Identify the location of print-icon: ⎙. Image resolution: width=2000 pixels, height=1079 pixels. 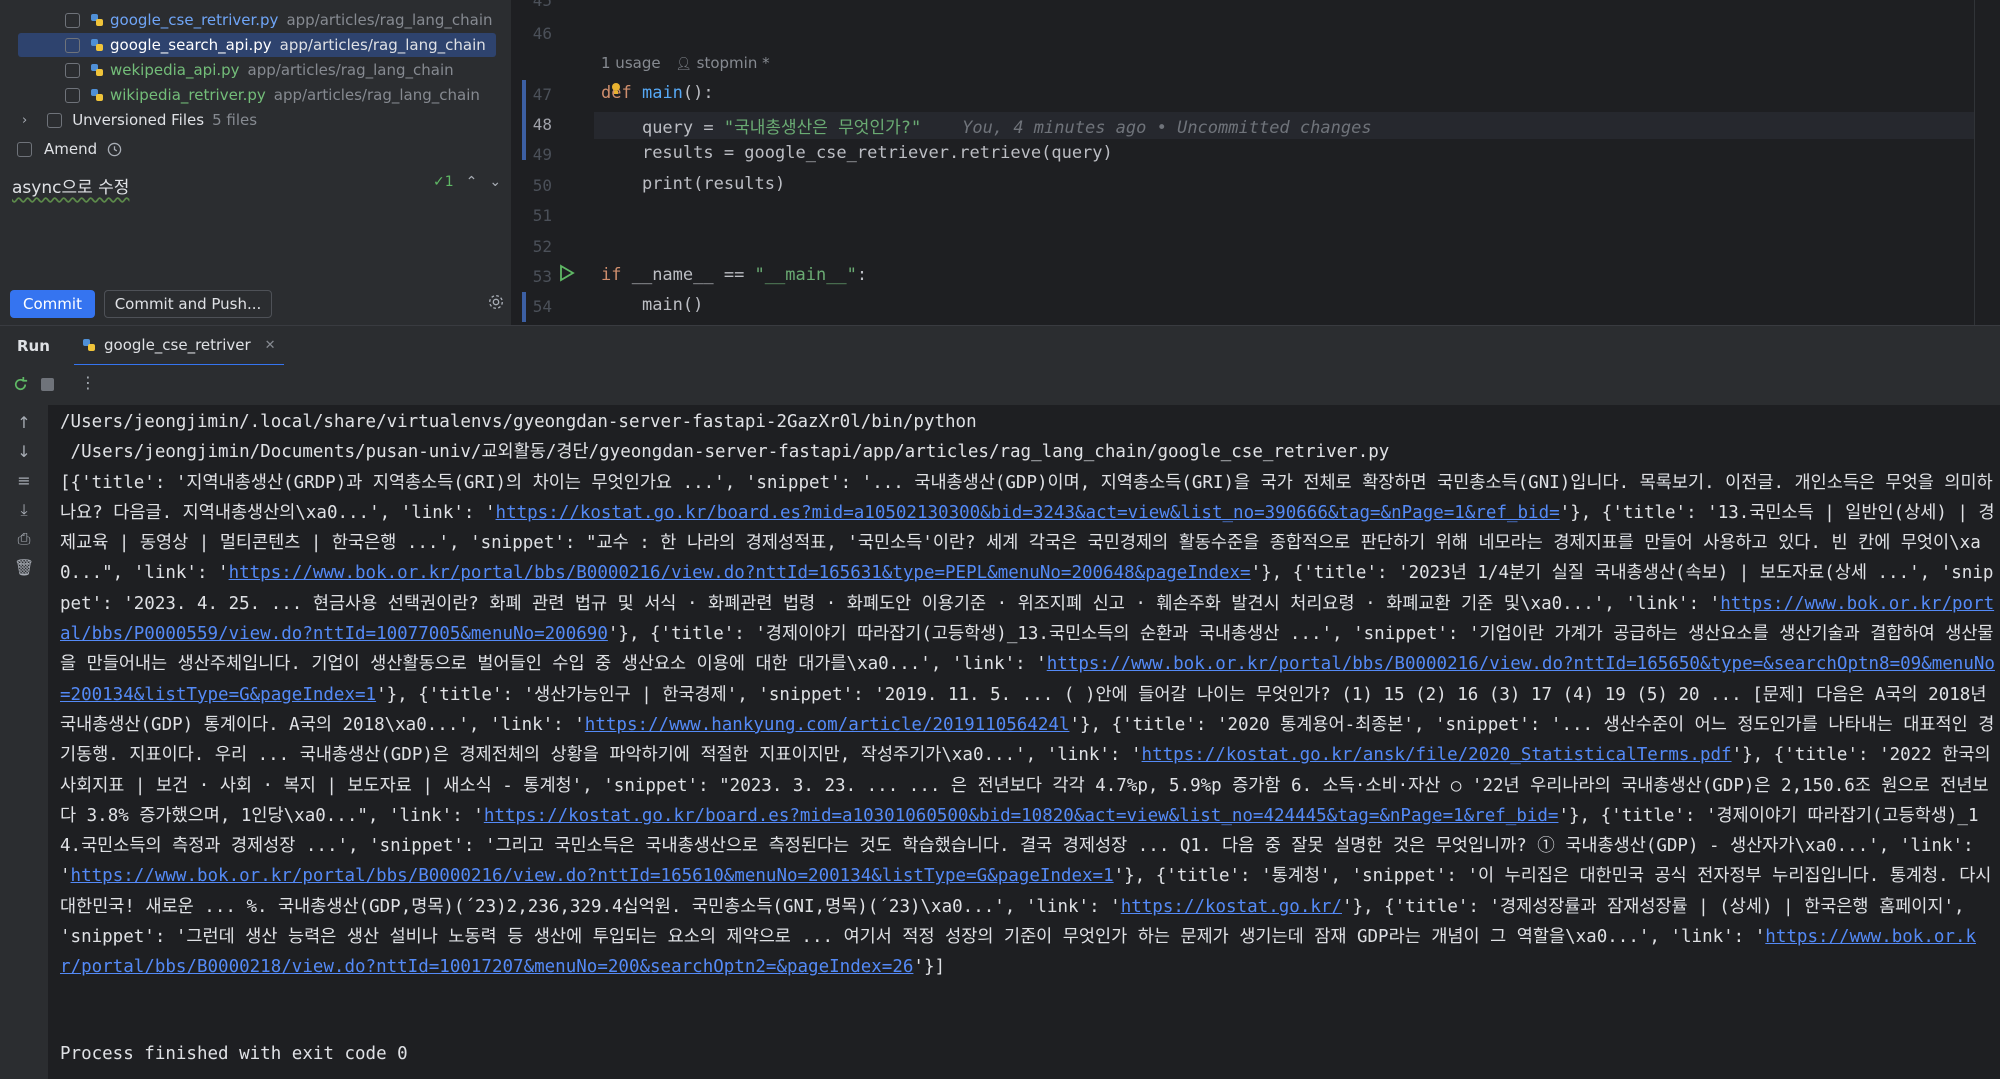
(24, 539).